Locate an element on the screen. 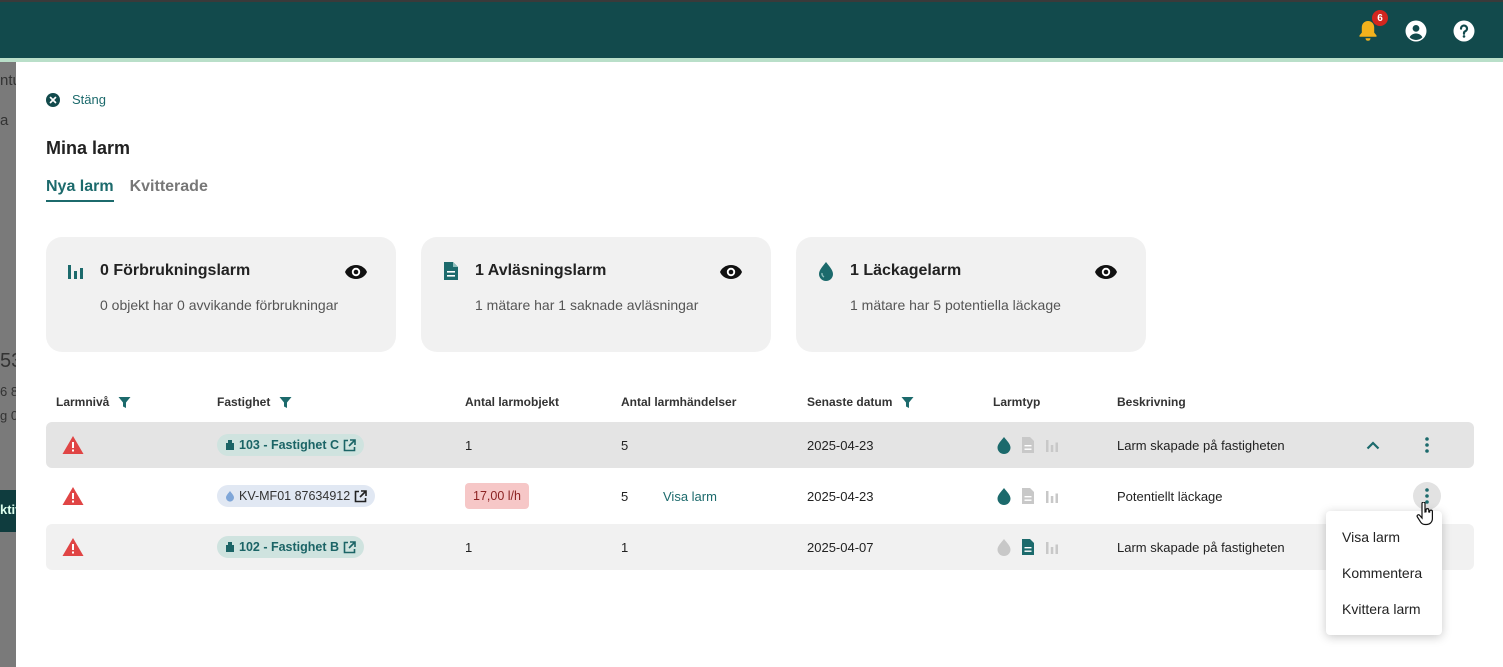 The image size is (1503, 667). card-subtitle: 1 mätare har 1 saknade avläsningar is located at coordinates (587, 305).